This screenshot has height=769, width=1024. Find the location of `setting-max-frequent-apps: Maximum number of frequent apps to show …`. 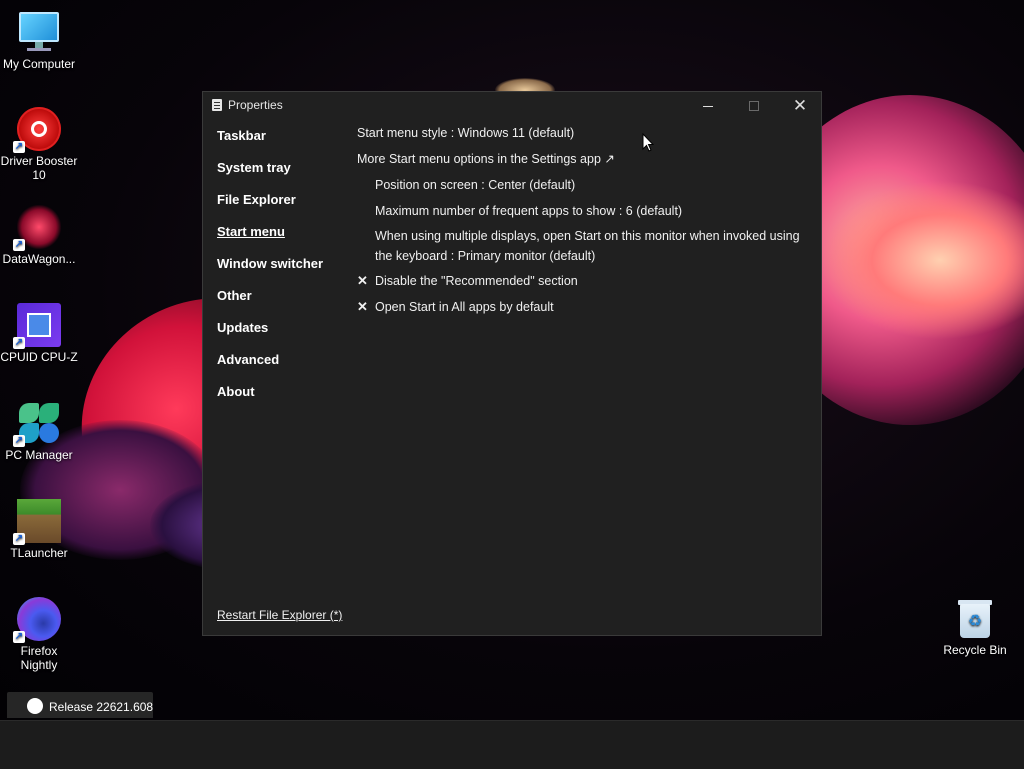

setting-max-frequent-apps: Maximum number of frequent apps to show … is located at coordinates (582, 211).